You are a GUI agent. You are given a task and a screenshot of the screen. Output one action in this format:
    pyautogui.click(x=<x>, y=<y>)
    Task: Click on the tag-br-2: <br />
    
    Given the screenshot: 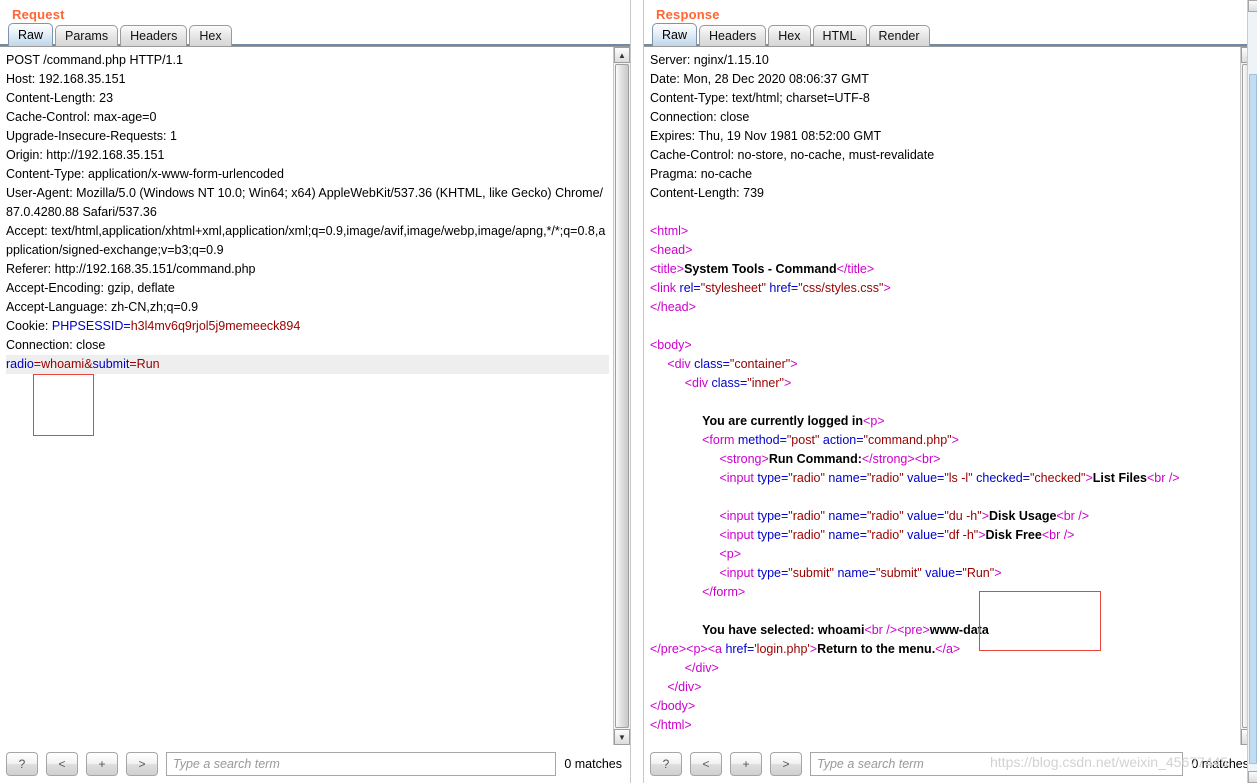 What is the action you would take?
    pyautogui.click(x=1163, y=478)
    